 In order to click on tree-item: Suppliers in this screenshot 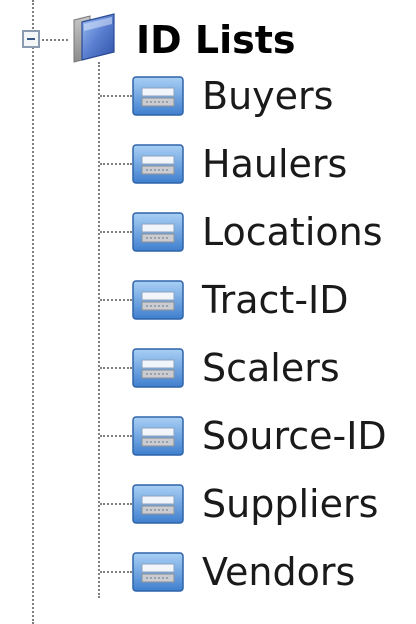, I will do `click(255, 504)`.